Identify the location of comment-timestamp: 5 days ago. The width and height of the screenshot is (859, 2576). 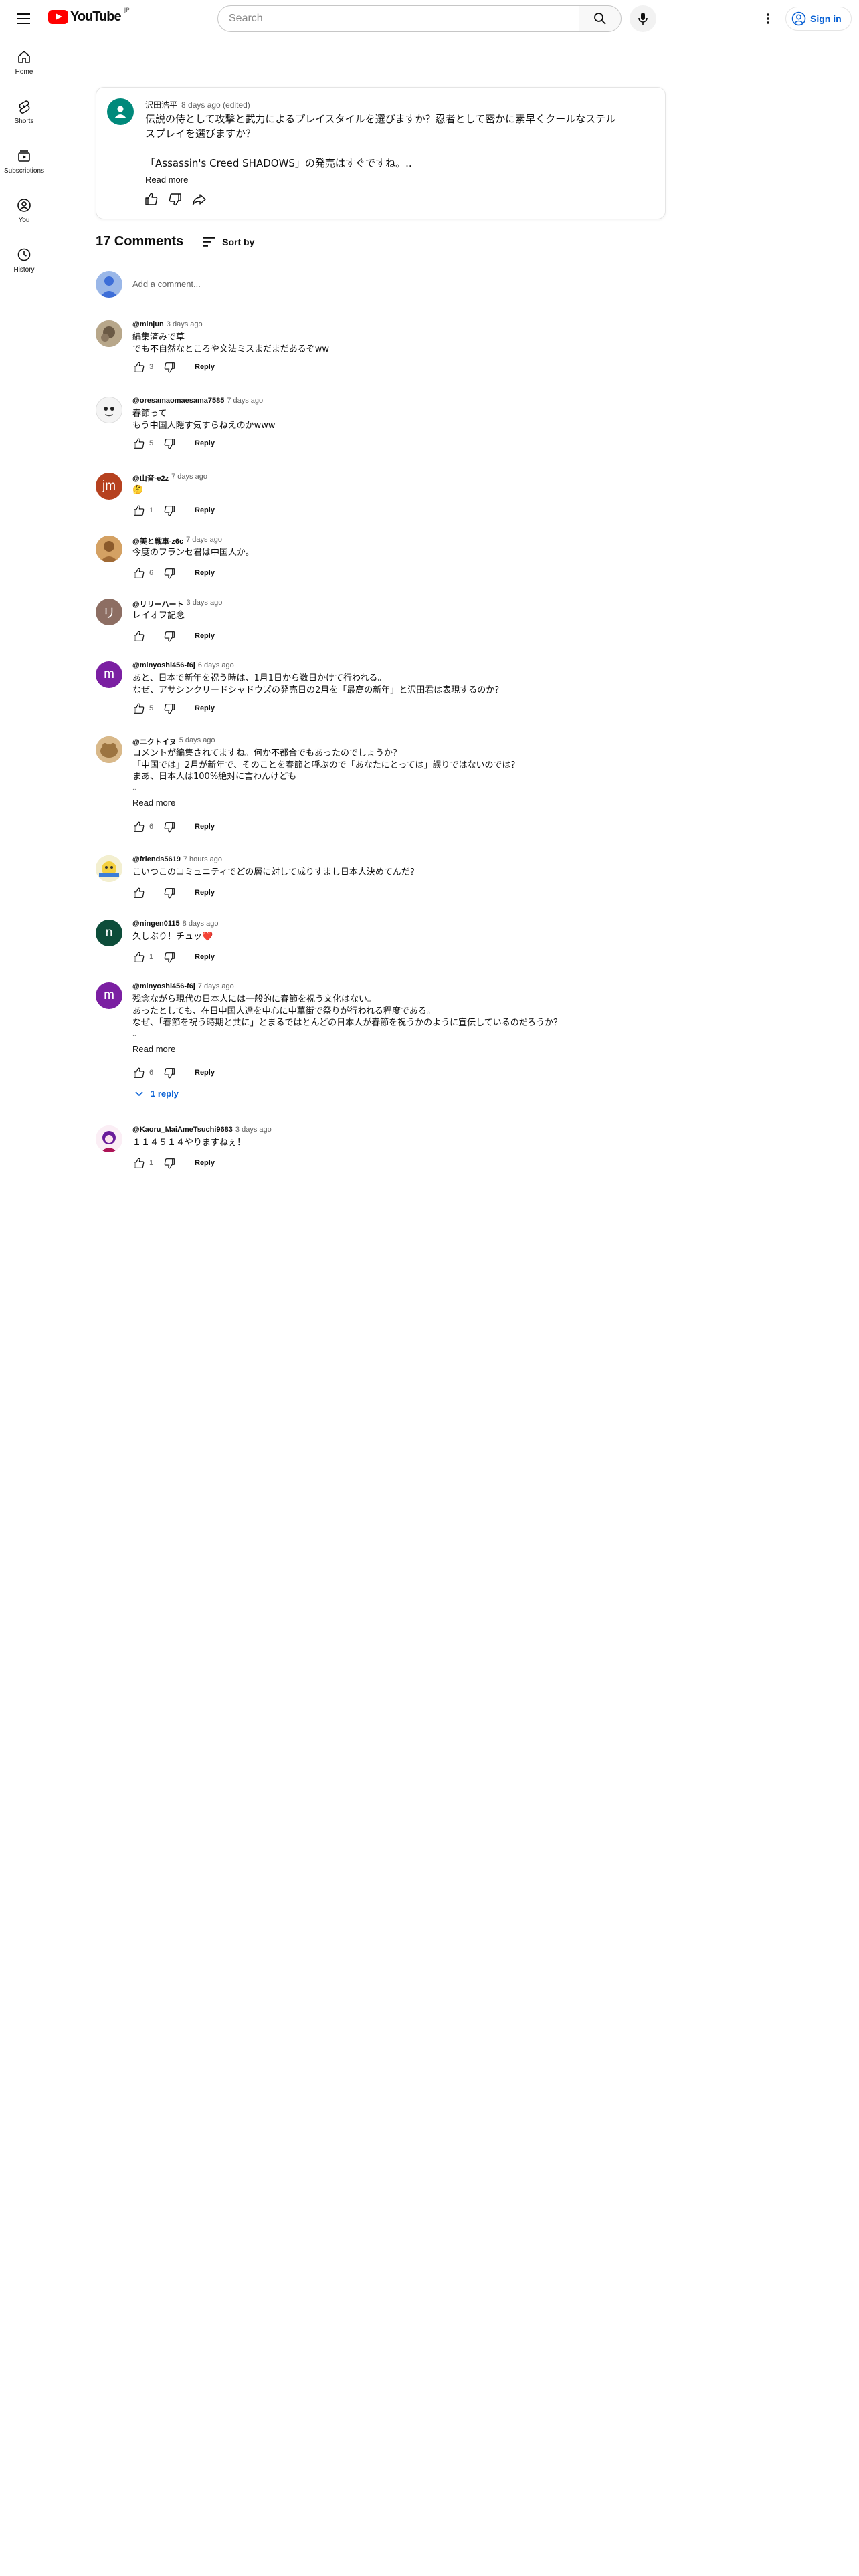
(197, 742).